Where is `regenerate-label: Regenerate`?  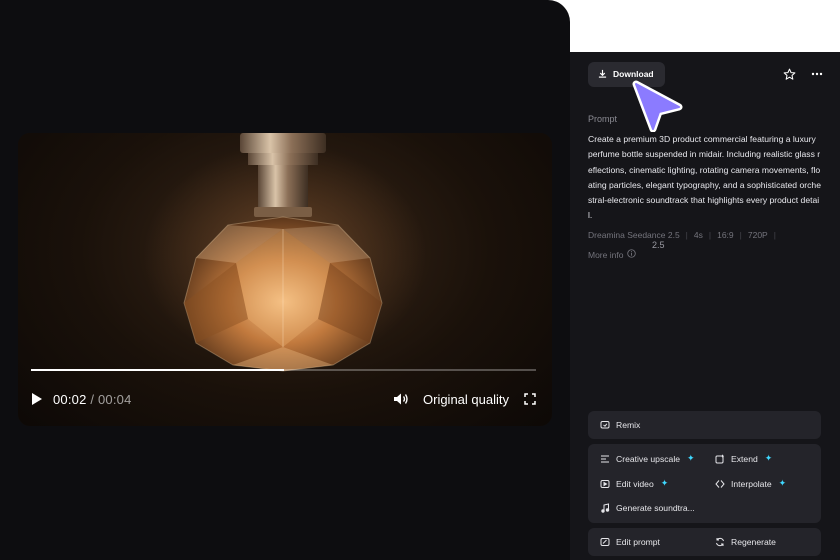
regenerate-label: Regenerate is located at coordinates (753, 542).